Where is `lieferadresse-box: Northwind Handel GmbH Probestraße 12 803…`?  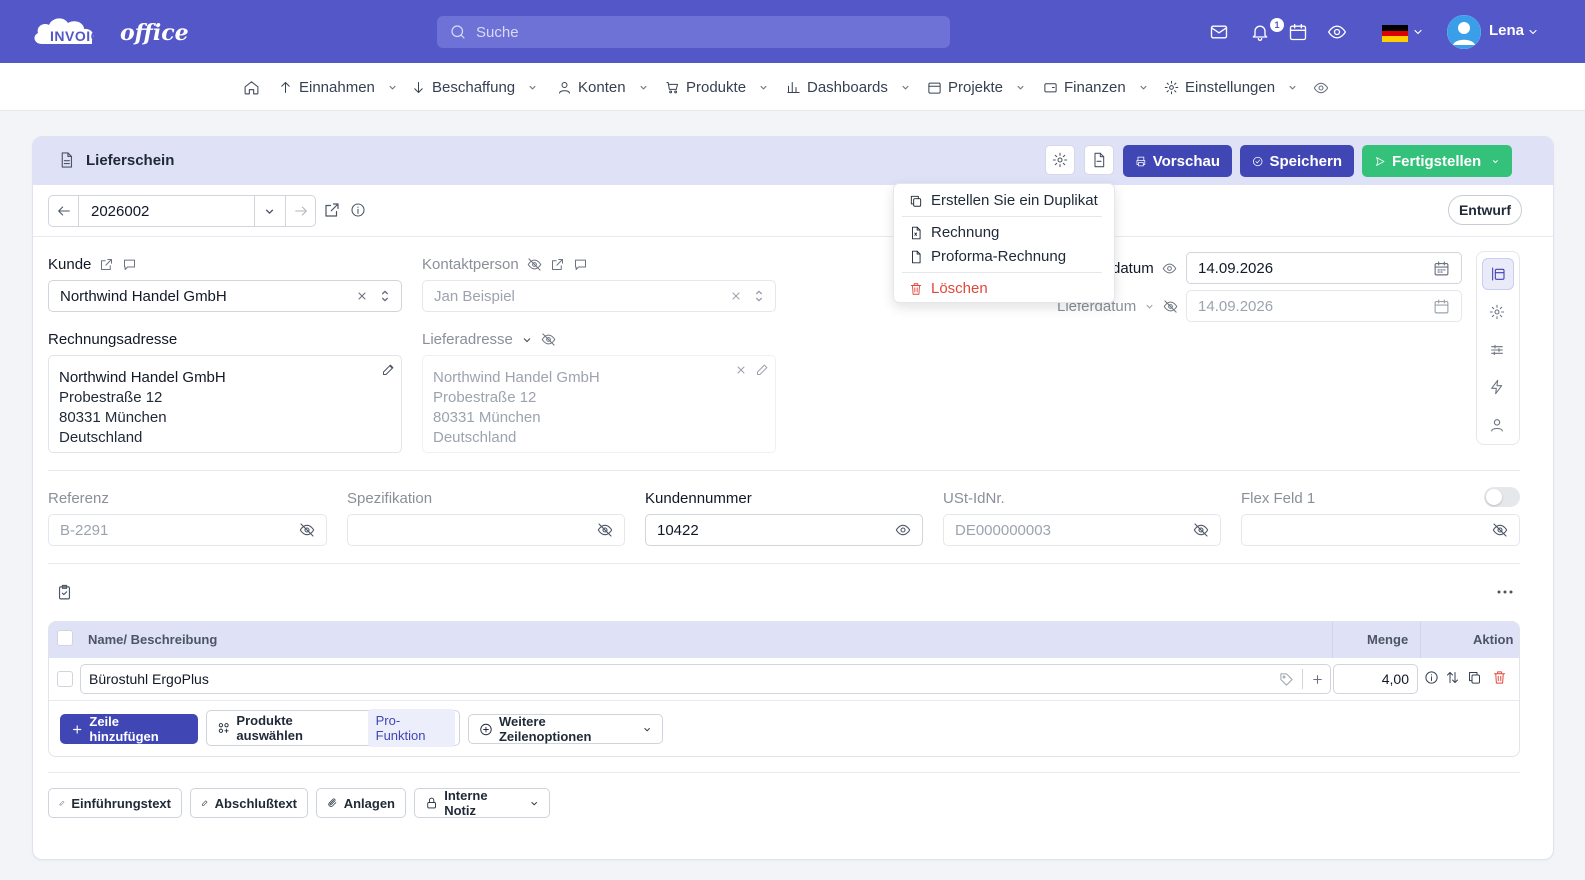 lieferadresse-box: Northwind Handel GmbH Probestraße 12 803… is located at coordinates (599, 404).